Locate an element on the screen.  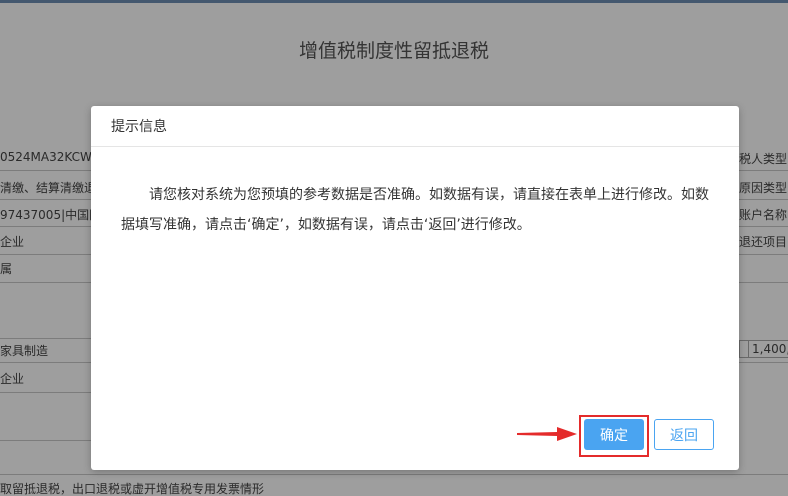
dialog-header: 提示信息 is located at coordinates (415, 126).